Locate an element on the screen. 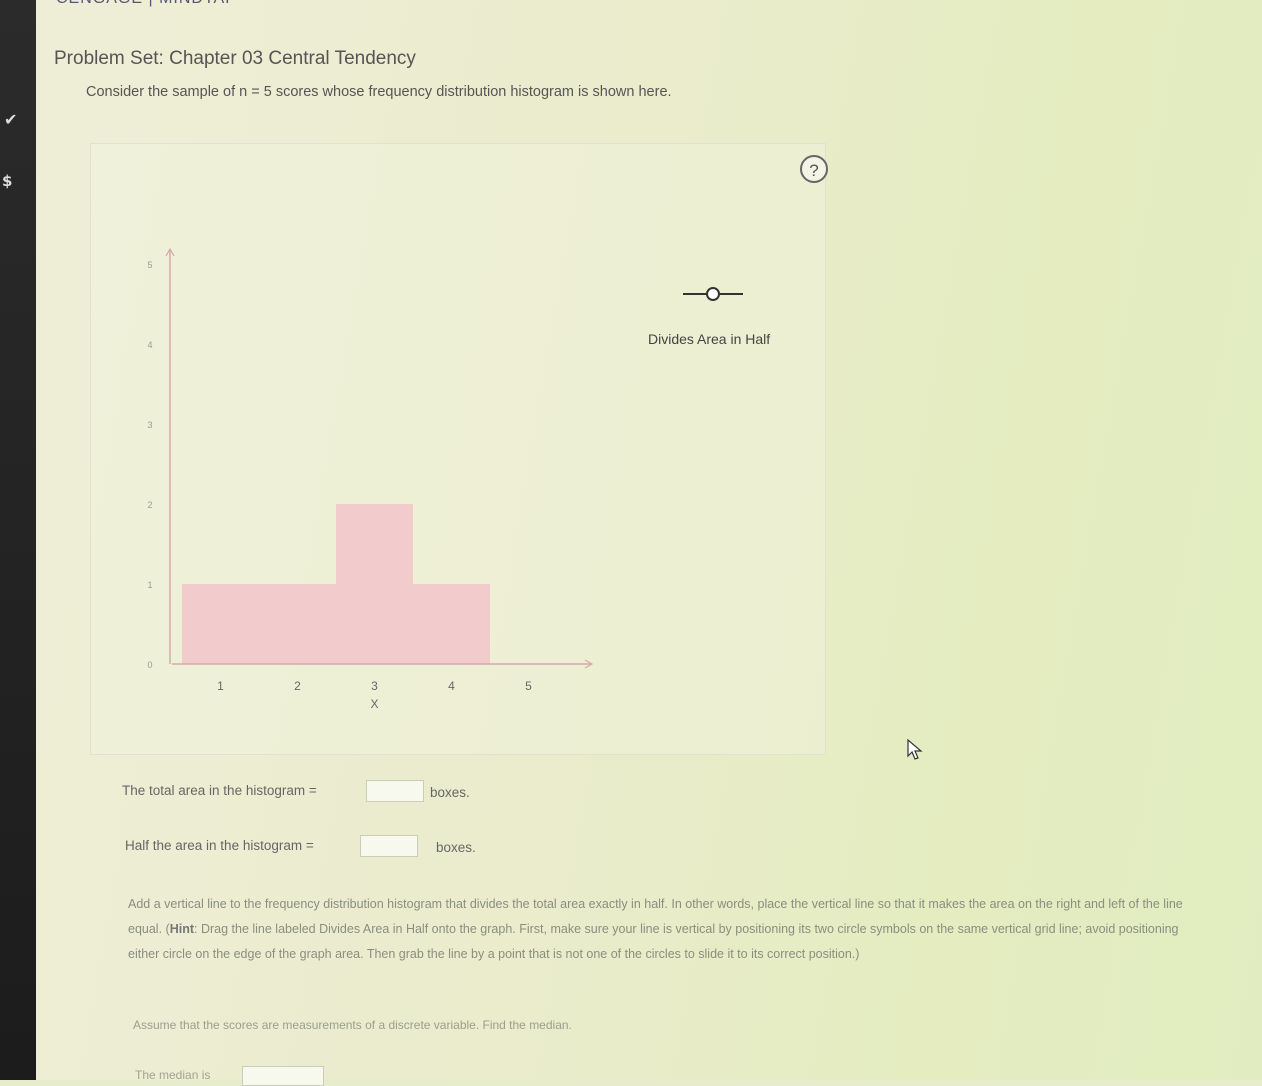 This screenshot has width=1262, height=1086. y-tick-label: 1 is located at coordinates (149, 585).